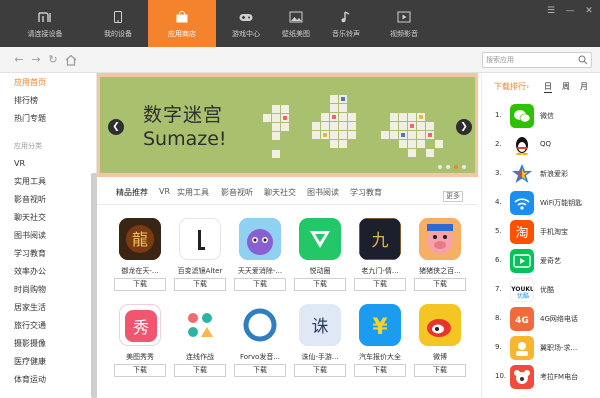  What do you see at coordinates (323, 192) in the screenshot?
I see `category-tab: 图书阅读` at bounding box center [323, 192].